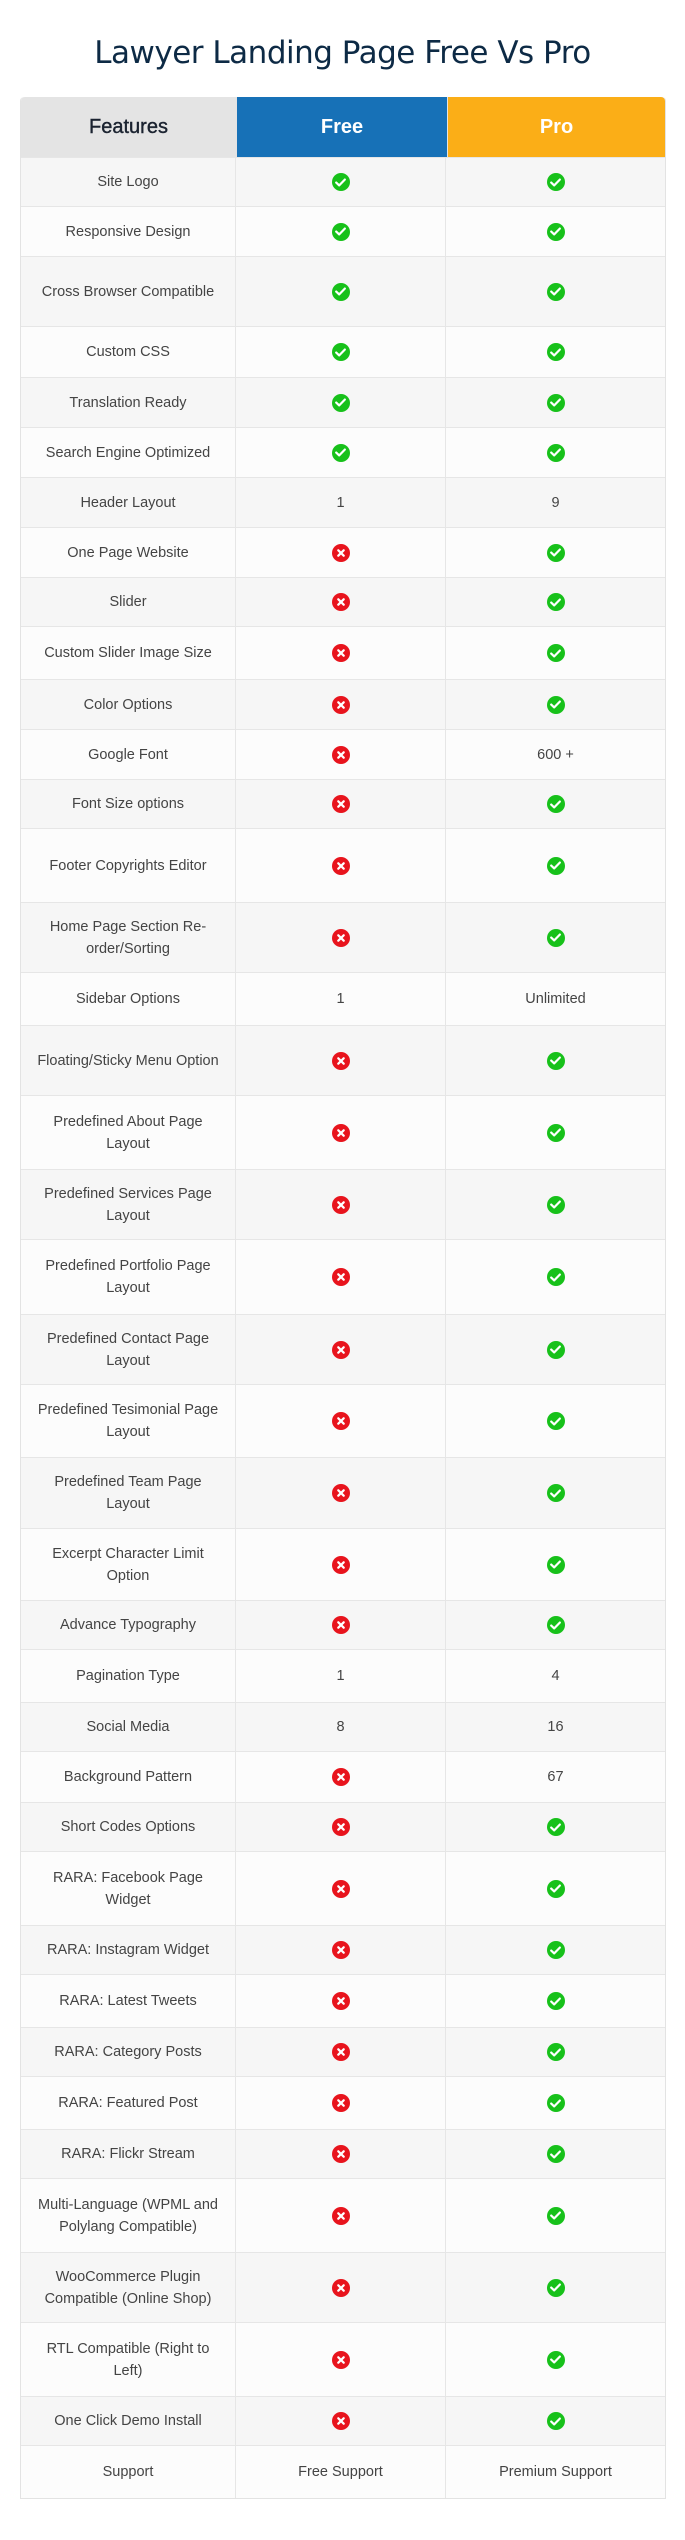  Describe the element at coordinates (128, 552) in the screenshot. I see `feature-name: One Page Website` at that location.